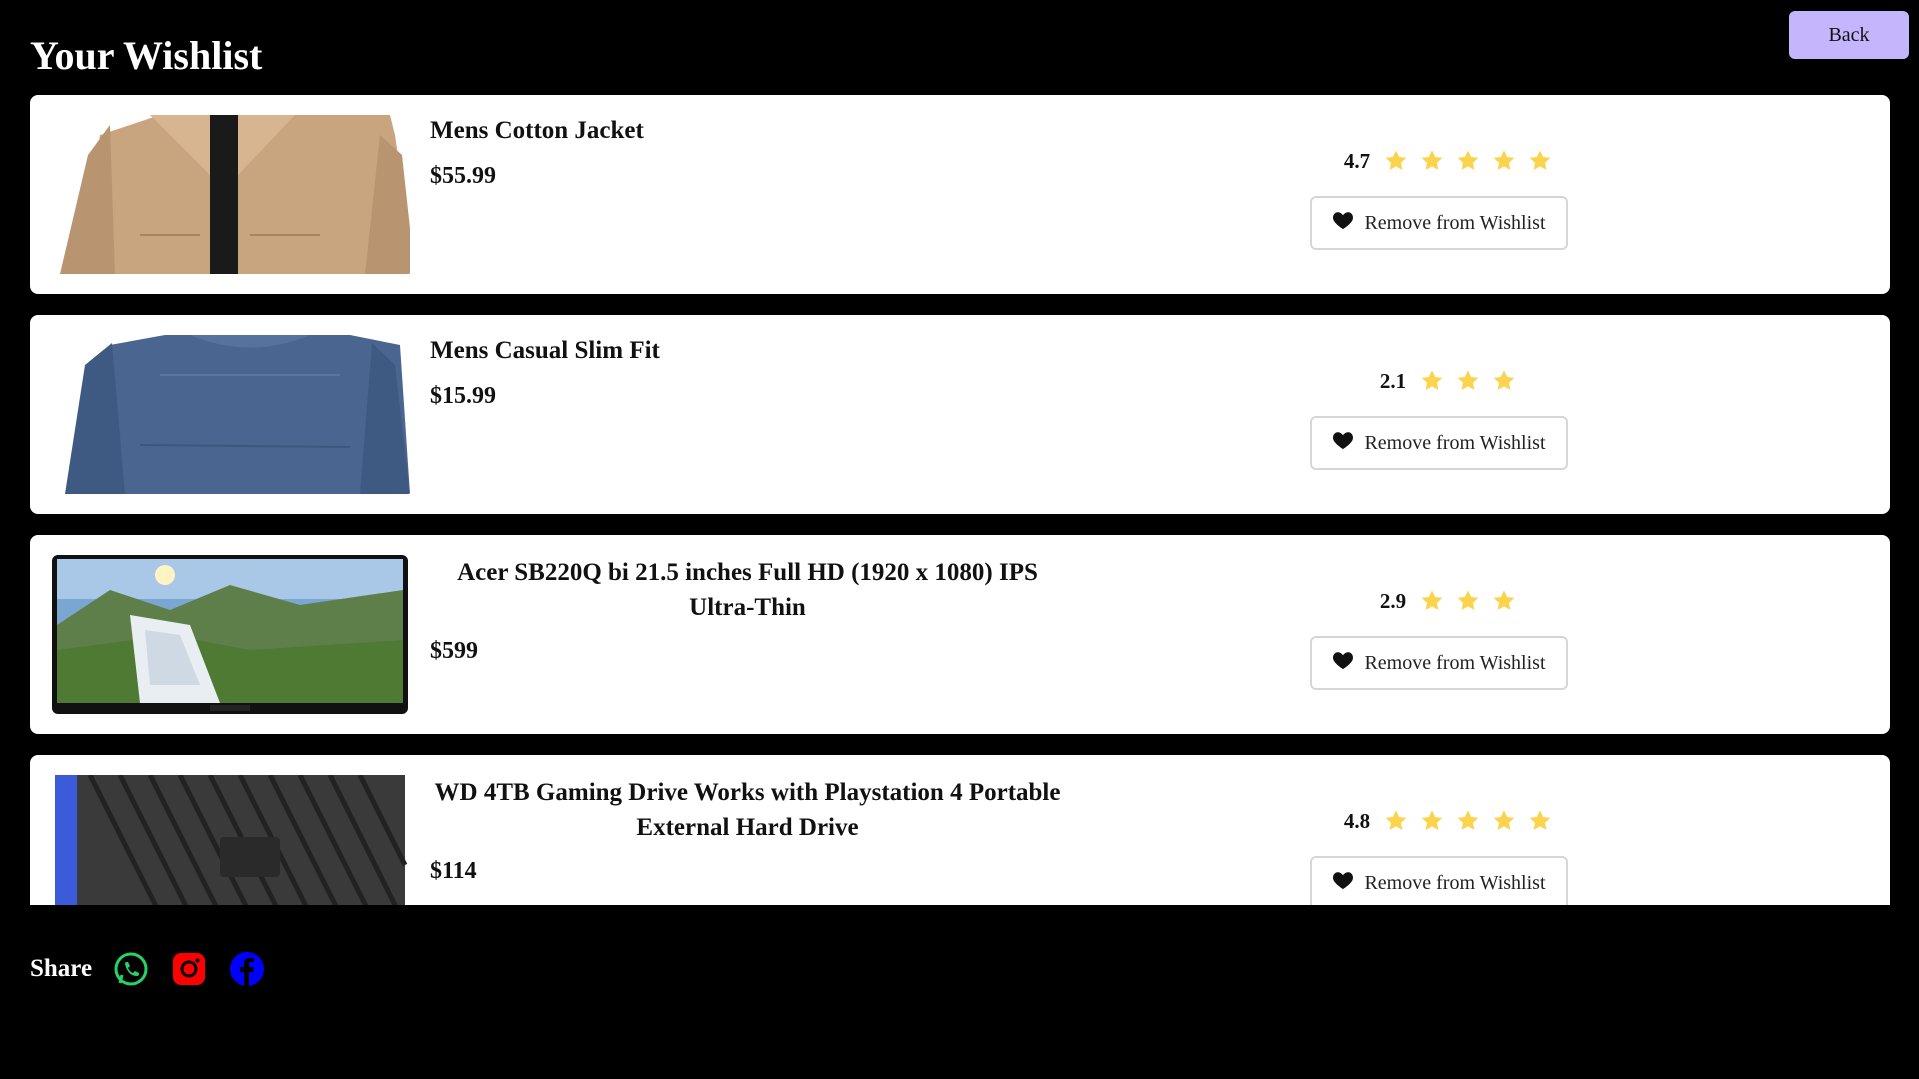 This screenshot has width=1919, height=1079. I want to click on rating: 4.7, so click(1450, 161).